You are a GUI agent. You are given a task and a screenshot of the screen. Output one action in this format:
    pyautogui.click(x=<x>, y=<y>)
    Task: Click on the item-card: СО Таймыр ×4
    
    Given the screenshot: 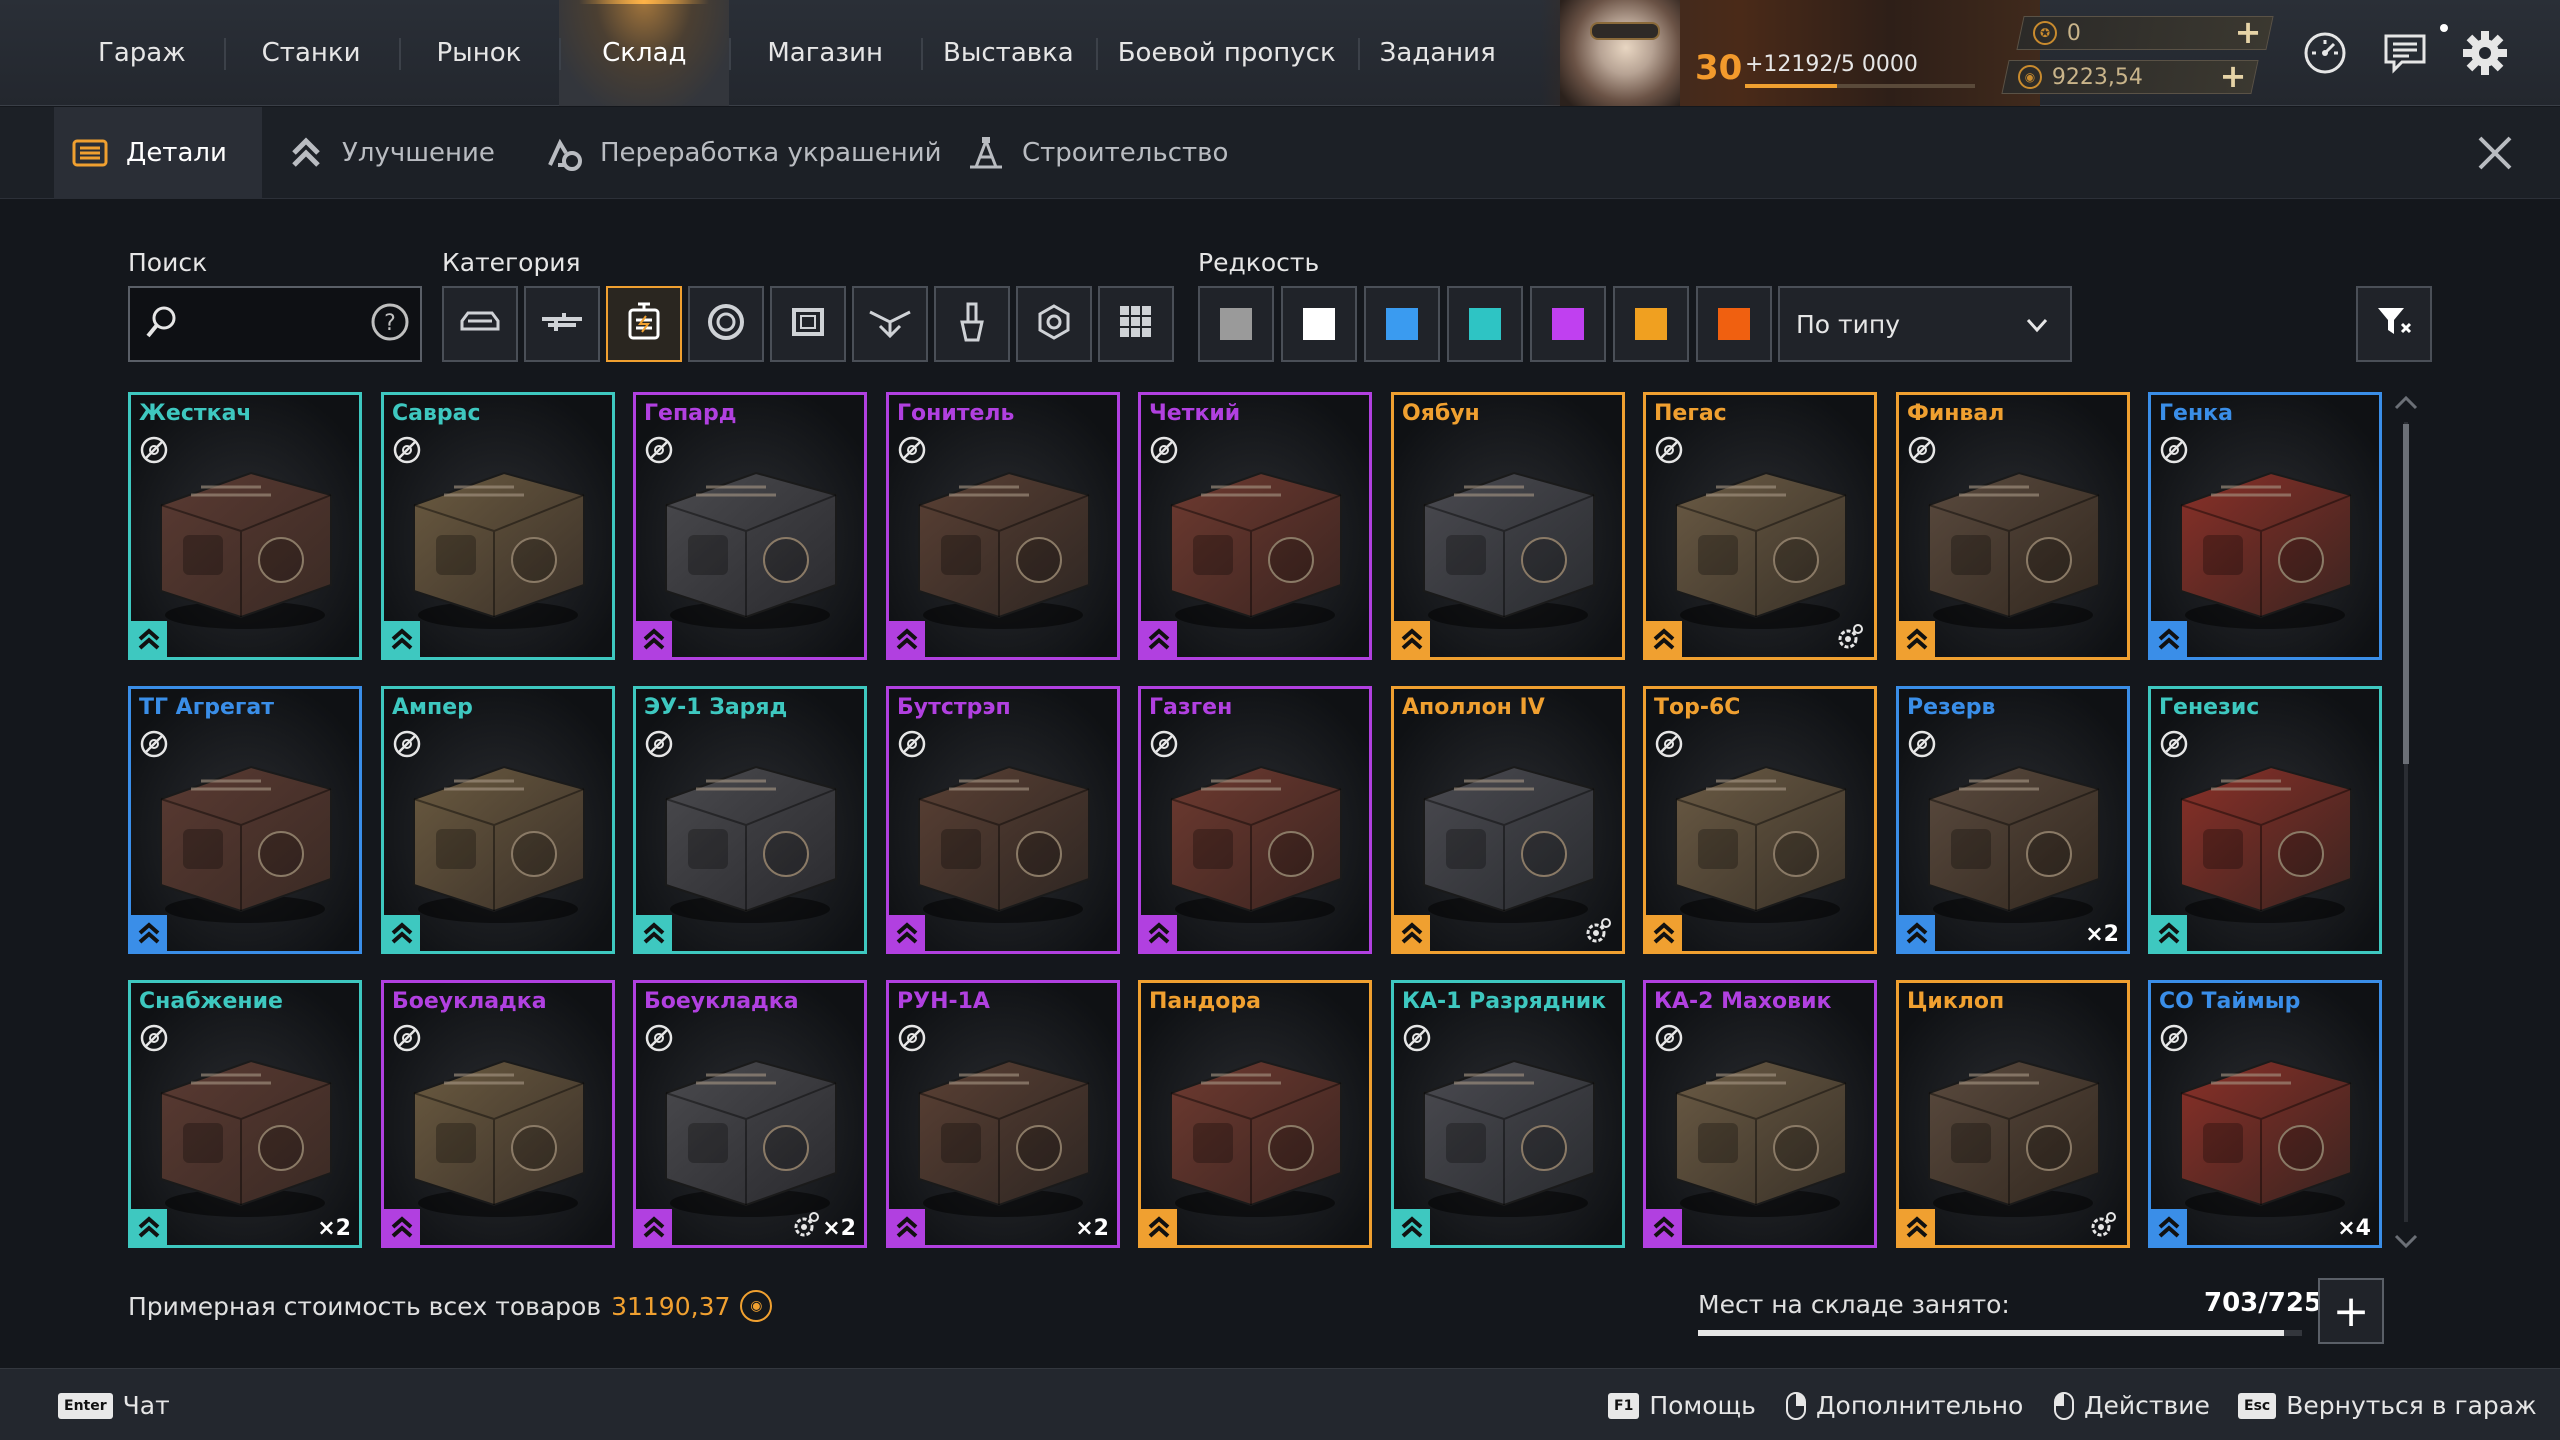 What is the action you would take?
    pyautogui.click(x=2265, y=1114)
    